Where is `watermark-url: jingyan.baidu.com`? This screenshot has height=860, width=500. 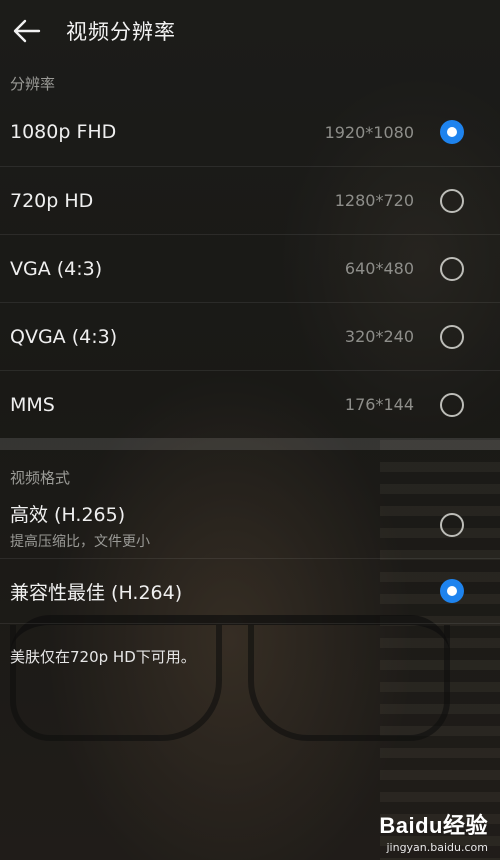
watermark-url: jingyan.baidu.com is located at coordinates (437, 847).